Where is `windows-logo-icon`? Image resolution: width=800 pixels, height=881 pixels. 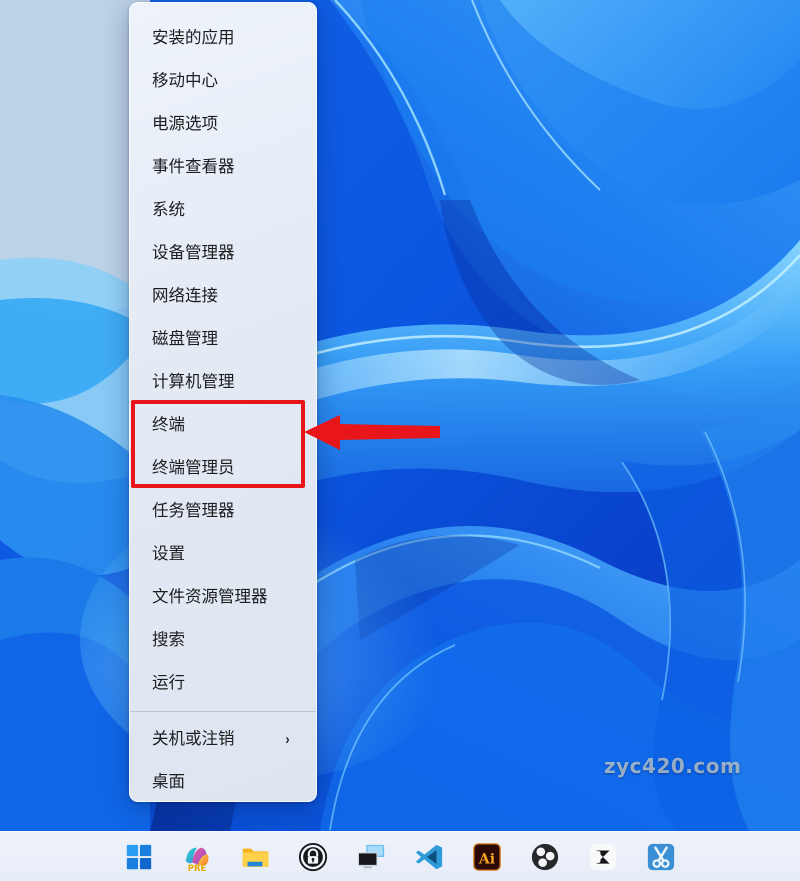 windows-logo-icon is located at coordinates (139, 856).